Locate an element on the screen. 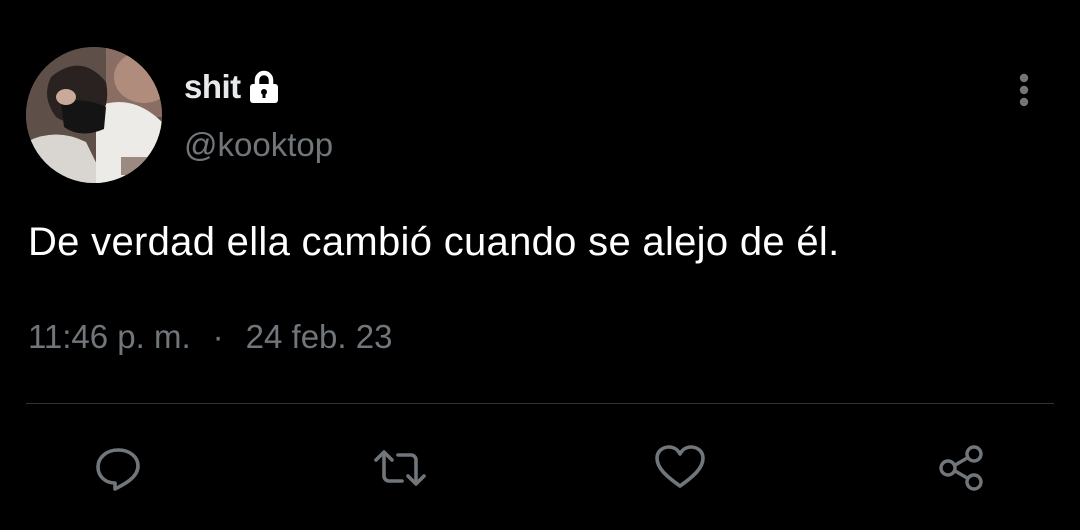  author-name-row: shit is located at coordinates (232, 87).